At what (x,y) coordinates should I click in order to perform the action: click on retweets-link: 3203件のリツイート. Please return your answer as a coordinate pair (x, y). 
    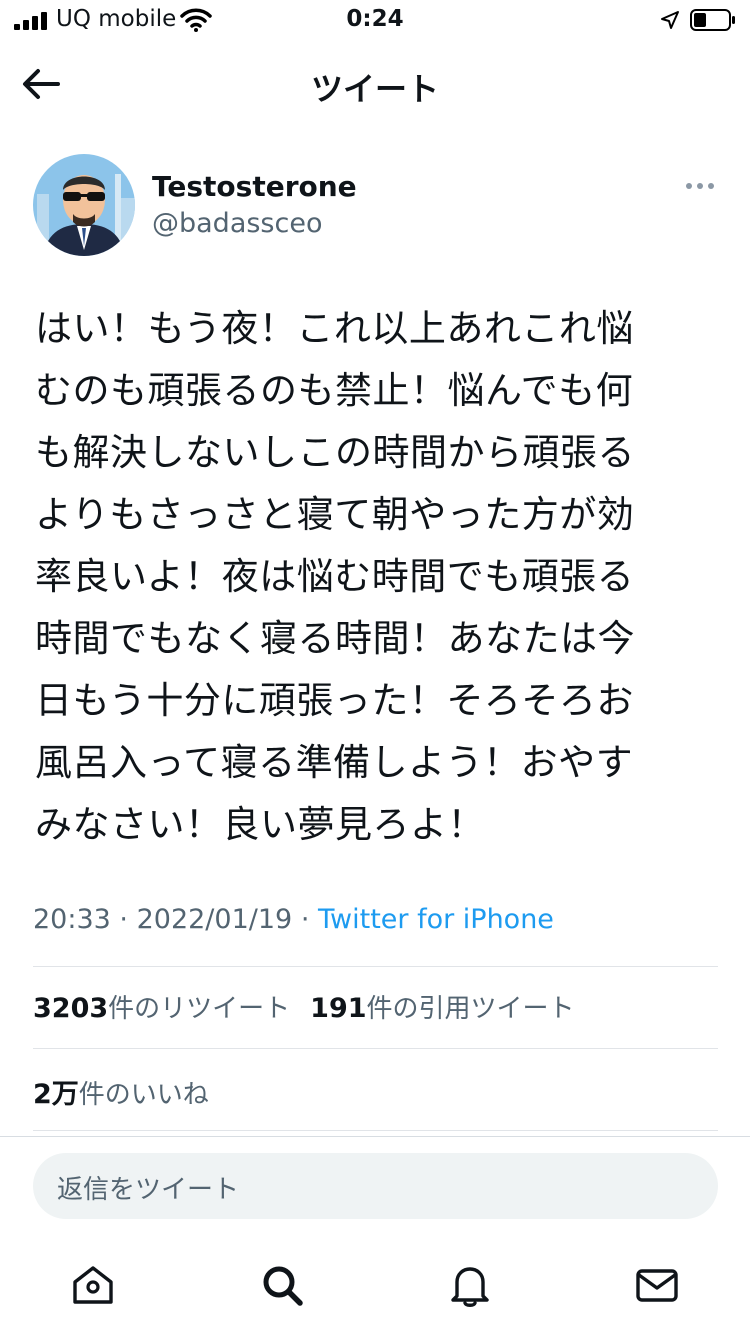
    Looking at the image, I should click on (162, 1008).